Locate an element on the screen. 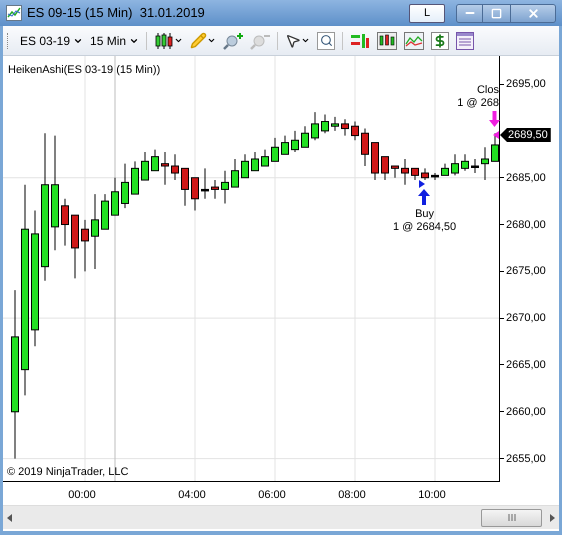 The image size is (562, 535). price-axis-label: 2665,00 is located at coordinates (523, 364).